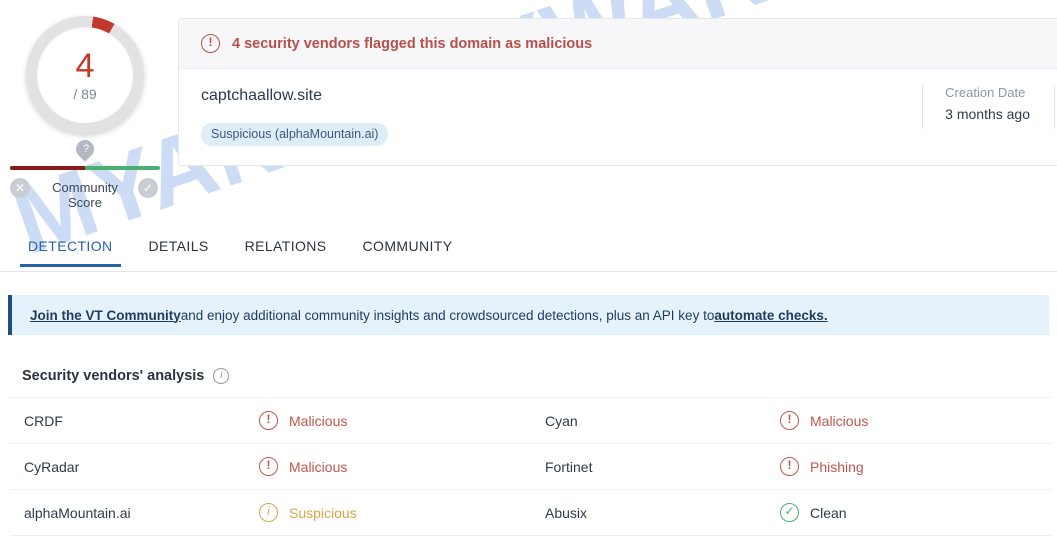 Image resolution: width=1057 pixels, height=537 pixels. Describe the element at coordinates (323, 512) in the screenshot. I see `vendor-verdict-label: Suspicious` at that location.